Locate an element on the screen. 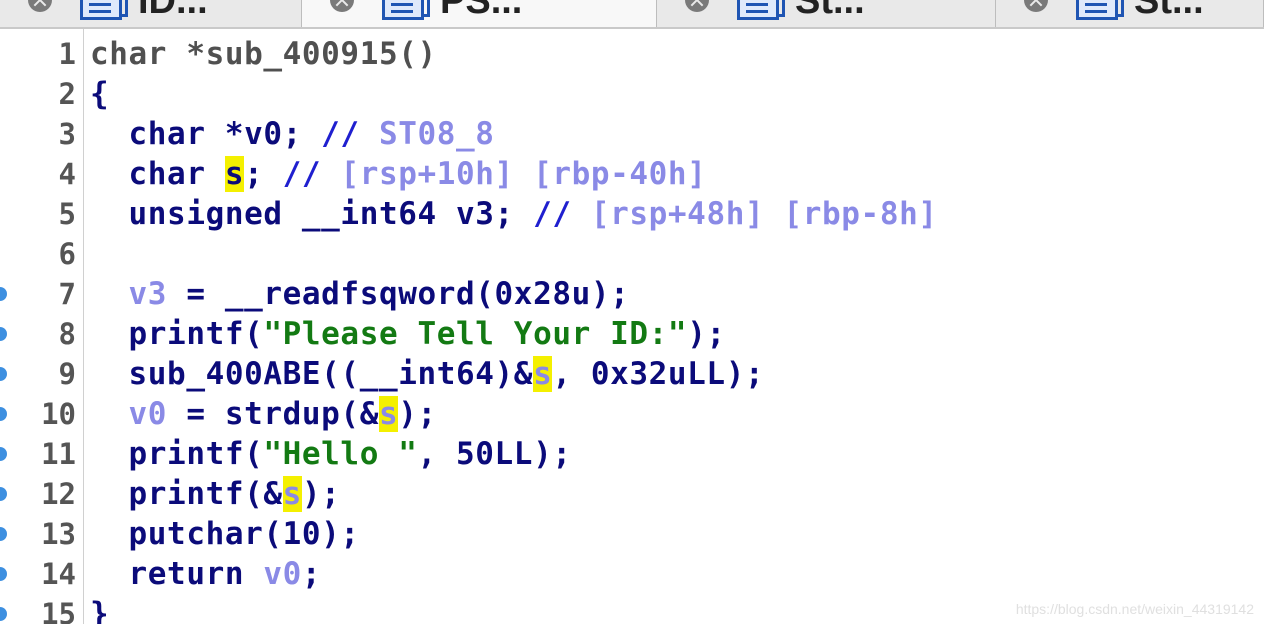 The height and width of the screenshot is (624, 1264). line-number: 12 is located at coordinates (58, 494).